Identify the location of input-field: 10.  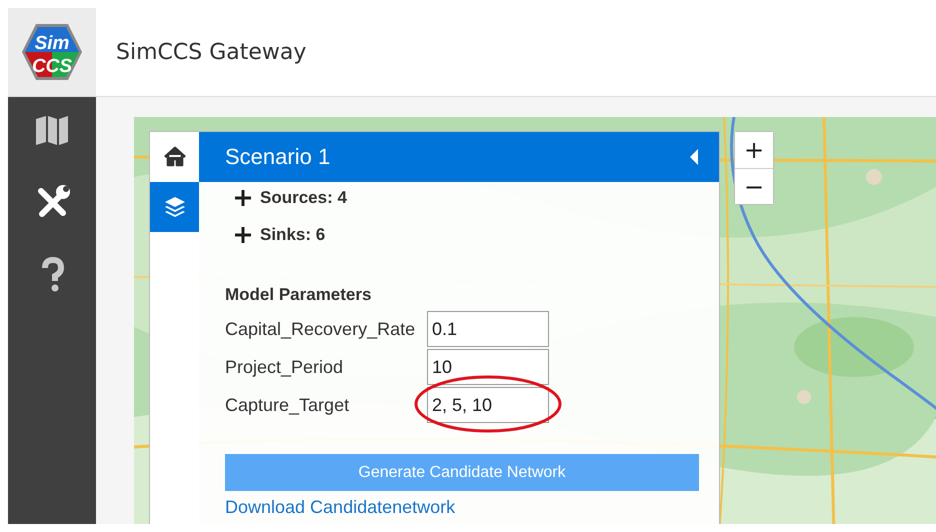
(488, 367).